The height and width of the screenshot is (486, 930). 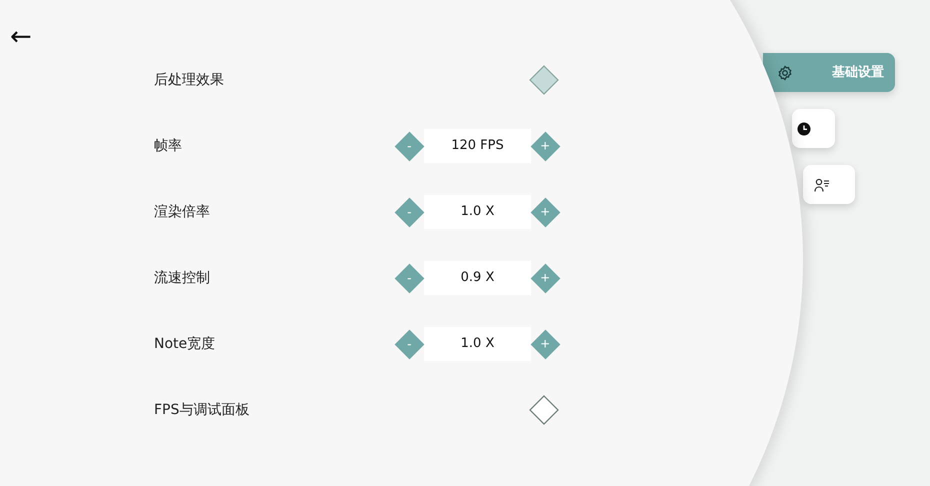 What do you see at coordinates (829, 72) in the screenshot?
I see `tab: 基础设置` at bounding box center [829, 72].